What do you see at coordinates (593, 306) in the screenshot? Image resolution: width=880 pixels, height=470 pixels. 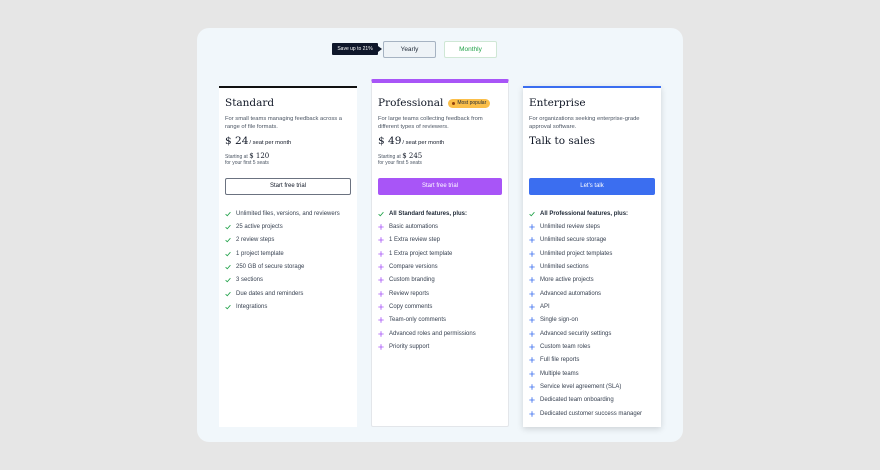 I see `feature-item: API` at bounding box center [593, 306].